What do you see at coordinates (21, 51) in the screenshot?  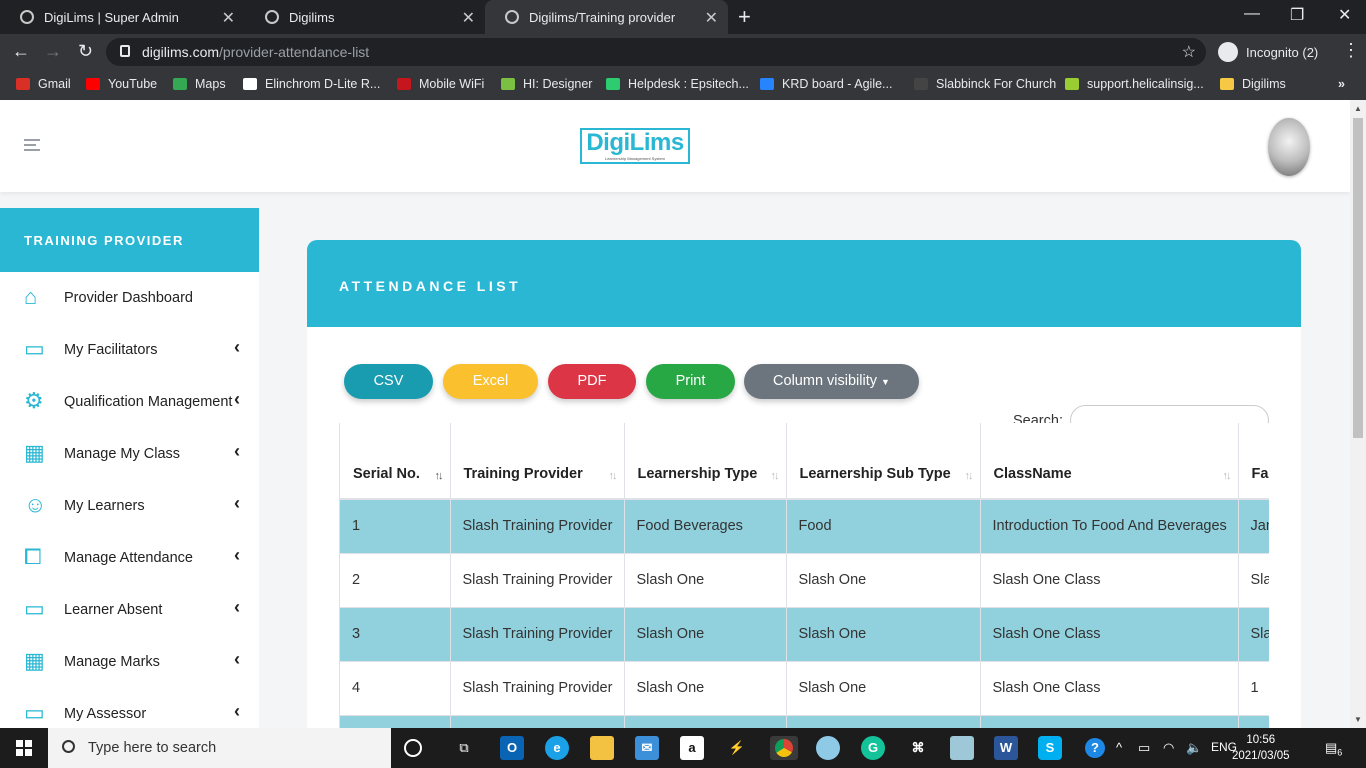 I see `back-icon: ←` at bounding box center [21, 51].